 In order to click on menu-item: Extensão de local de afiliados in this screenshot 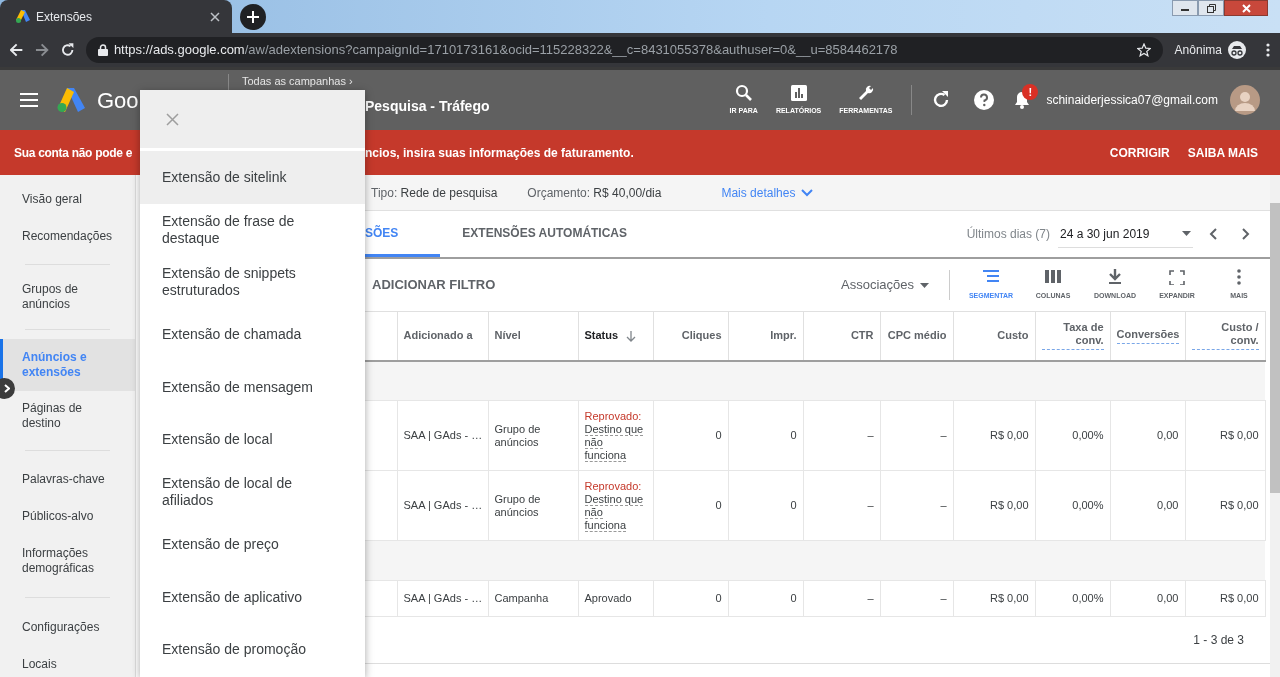, I will do `click(252, 492)`.